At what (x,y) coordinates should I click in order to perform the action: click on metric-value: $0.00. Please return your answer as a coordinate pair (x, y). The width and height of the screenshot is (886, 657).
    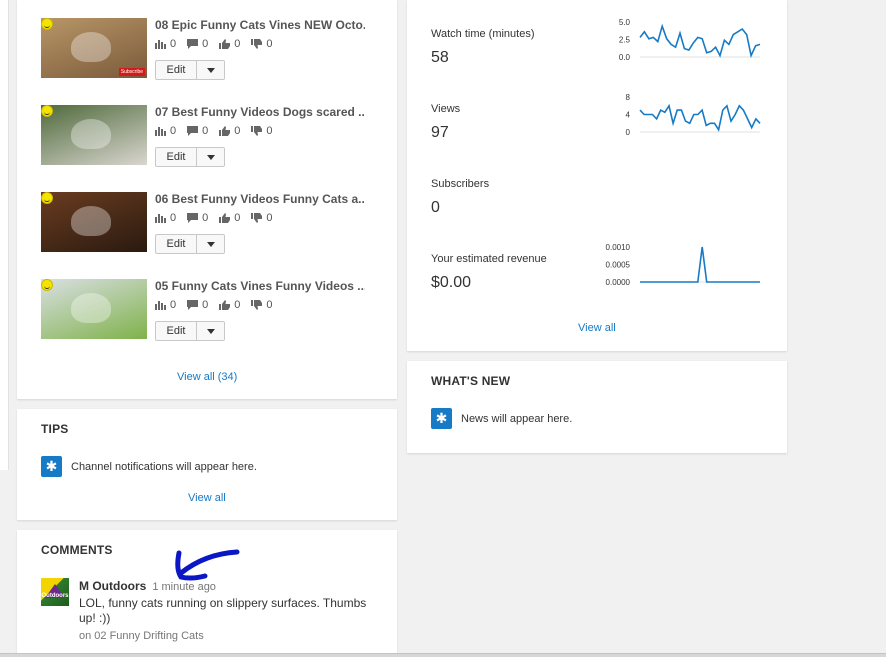
    Looking at the image, I should click on (451, 282).